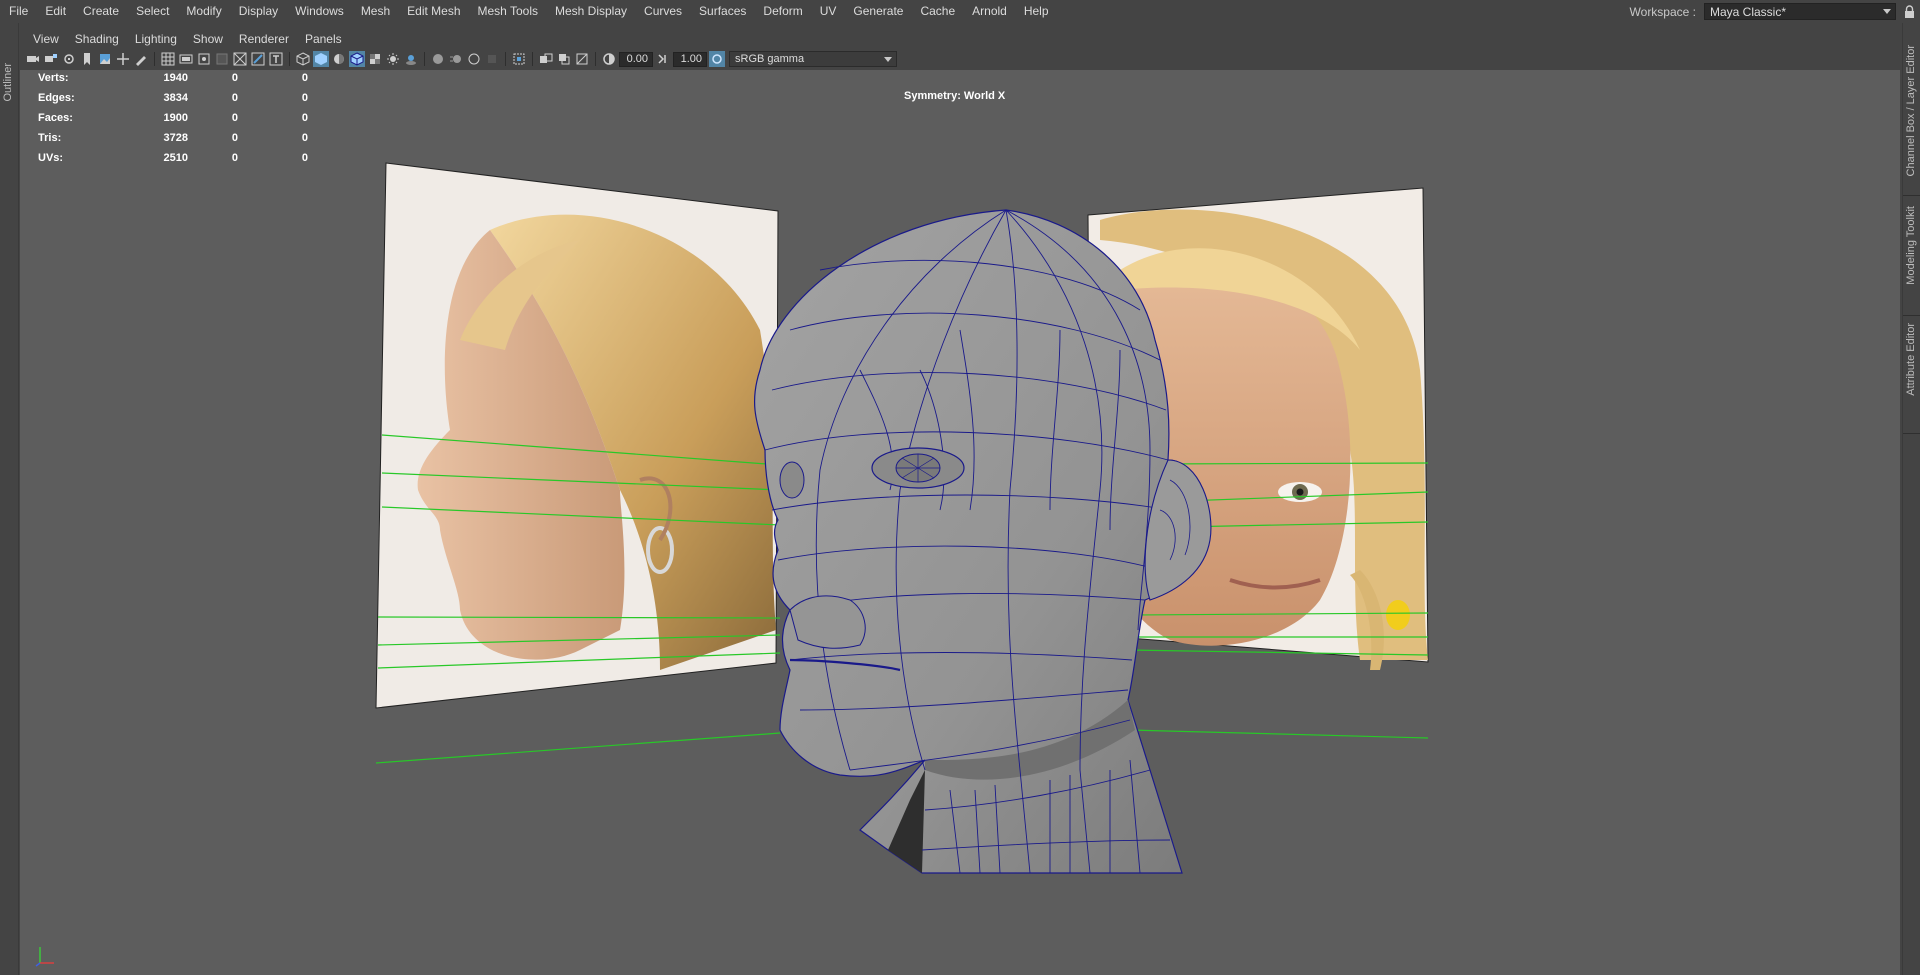 The height and width of the screenshot is (975, 1920). I want to click on hud-label: UVs:, so click(51, 158).